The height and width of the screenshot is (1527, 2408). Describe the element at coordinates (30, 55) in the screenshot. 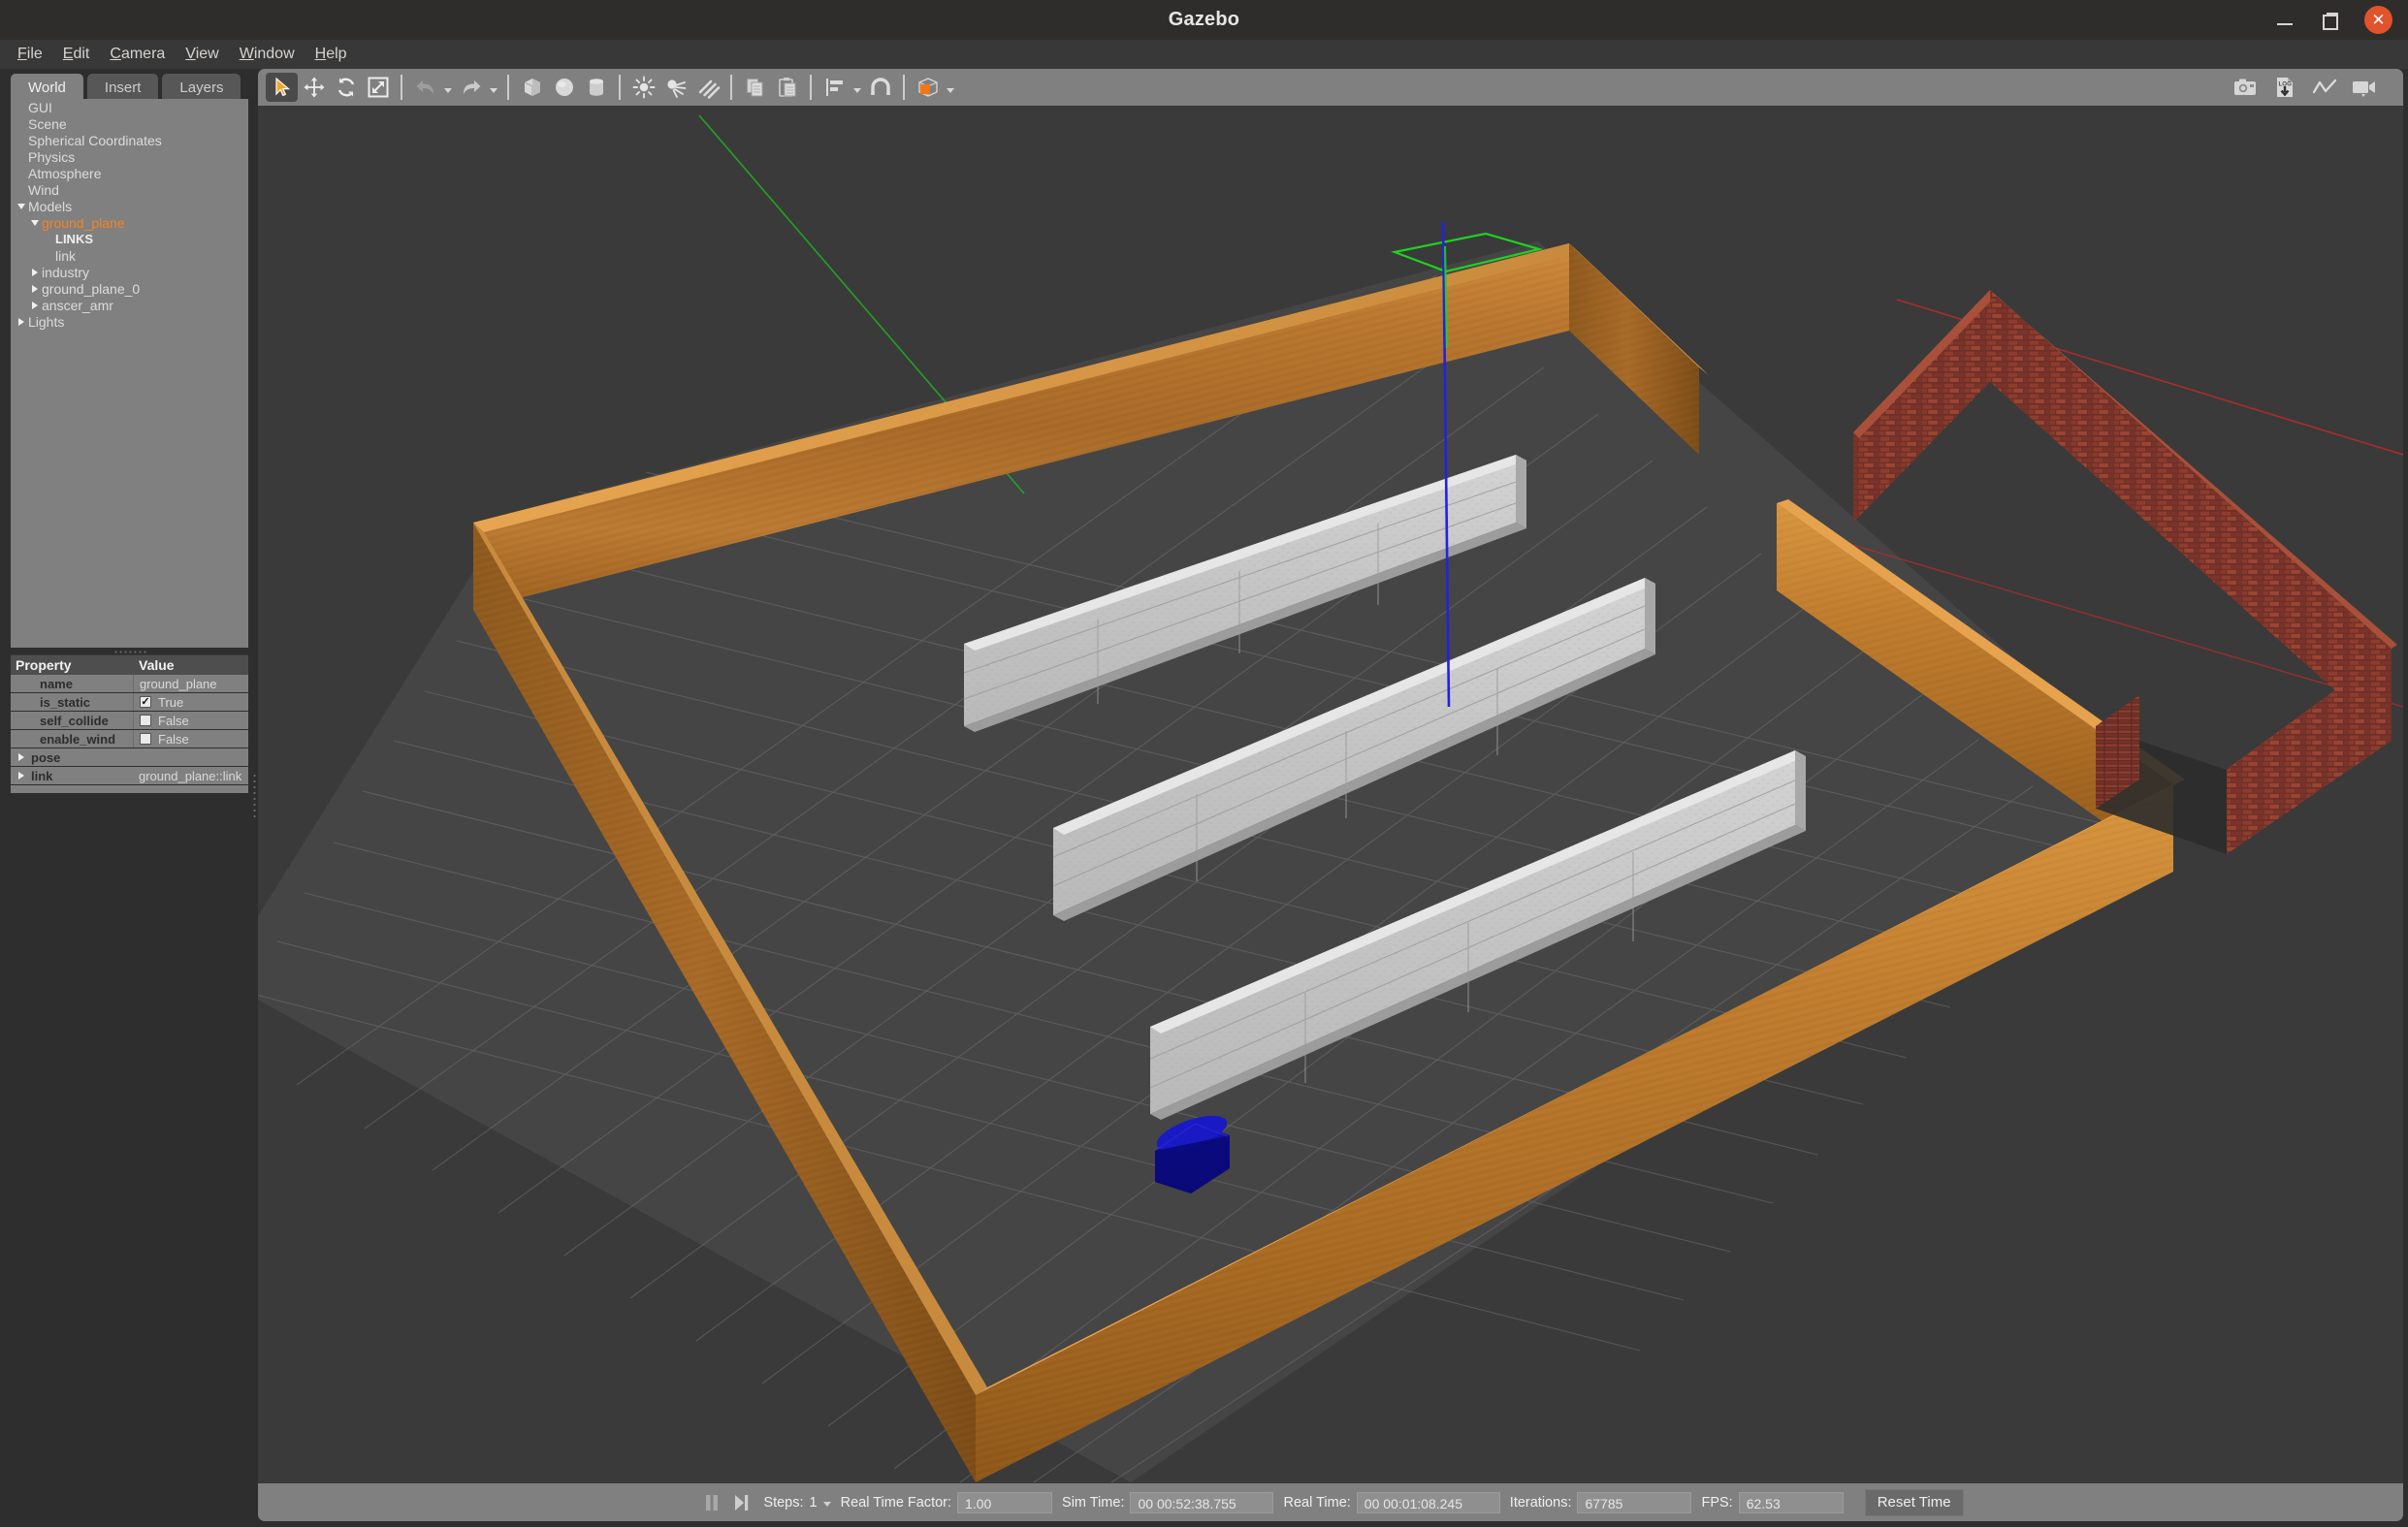

I see `menu-file: File` at that location.